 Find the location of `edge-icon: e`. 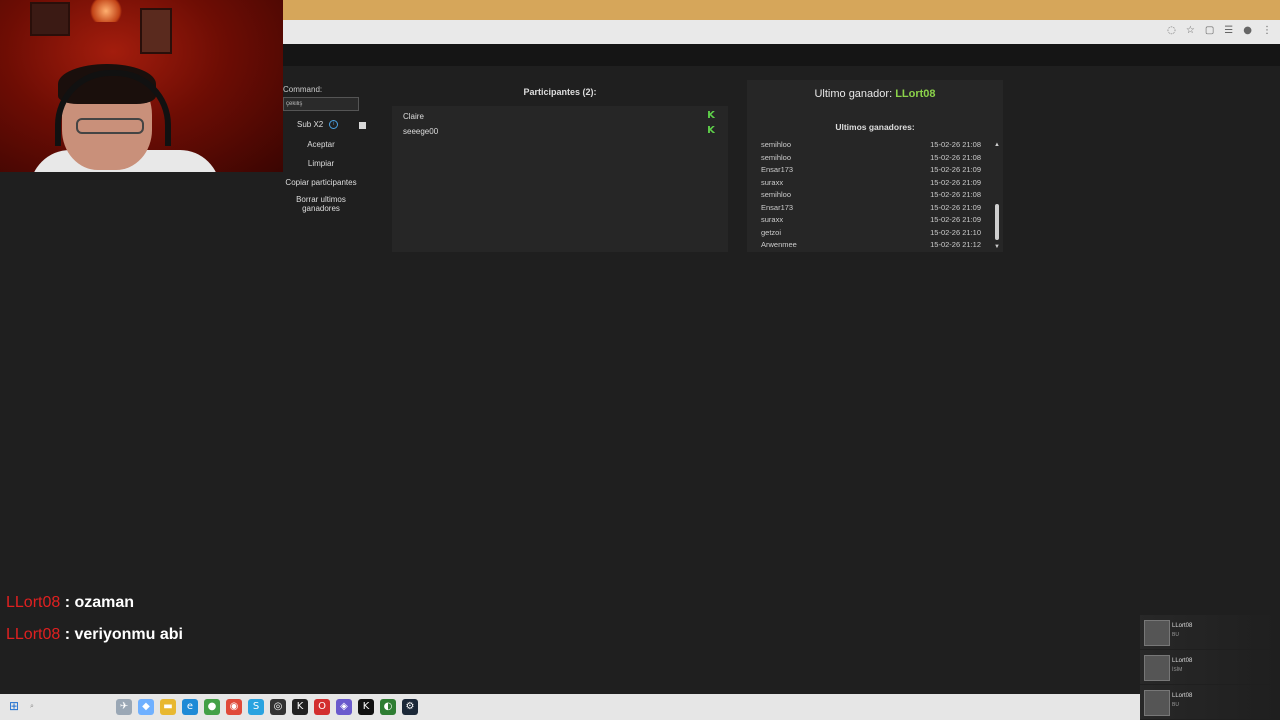

edge-icon: e is located at coordinates (190, 707).